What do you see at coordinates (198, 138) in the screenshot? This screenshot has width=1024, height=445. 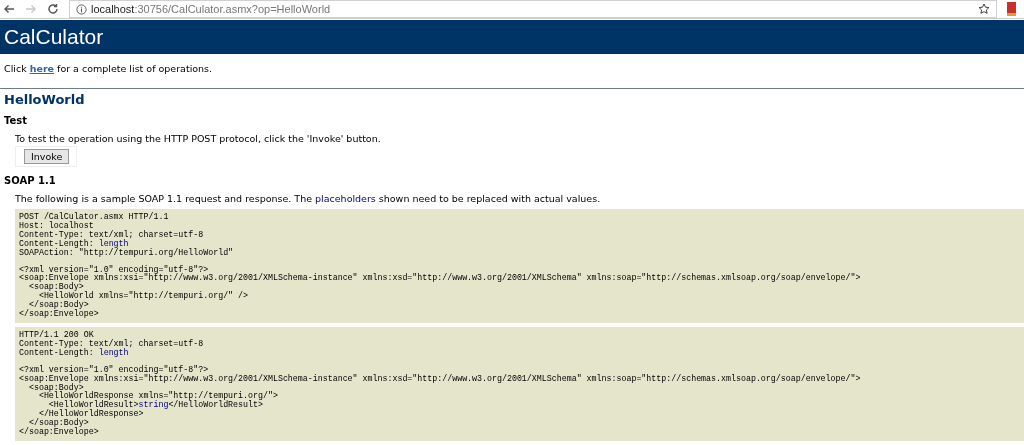 I see `instruction-text: To test the operation using the HTTP POST protocol, click the 'Invoke' button.` at bounding box center [198, 138].